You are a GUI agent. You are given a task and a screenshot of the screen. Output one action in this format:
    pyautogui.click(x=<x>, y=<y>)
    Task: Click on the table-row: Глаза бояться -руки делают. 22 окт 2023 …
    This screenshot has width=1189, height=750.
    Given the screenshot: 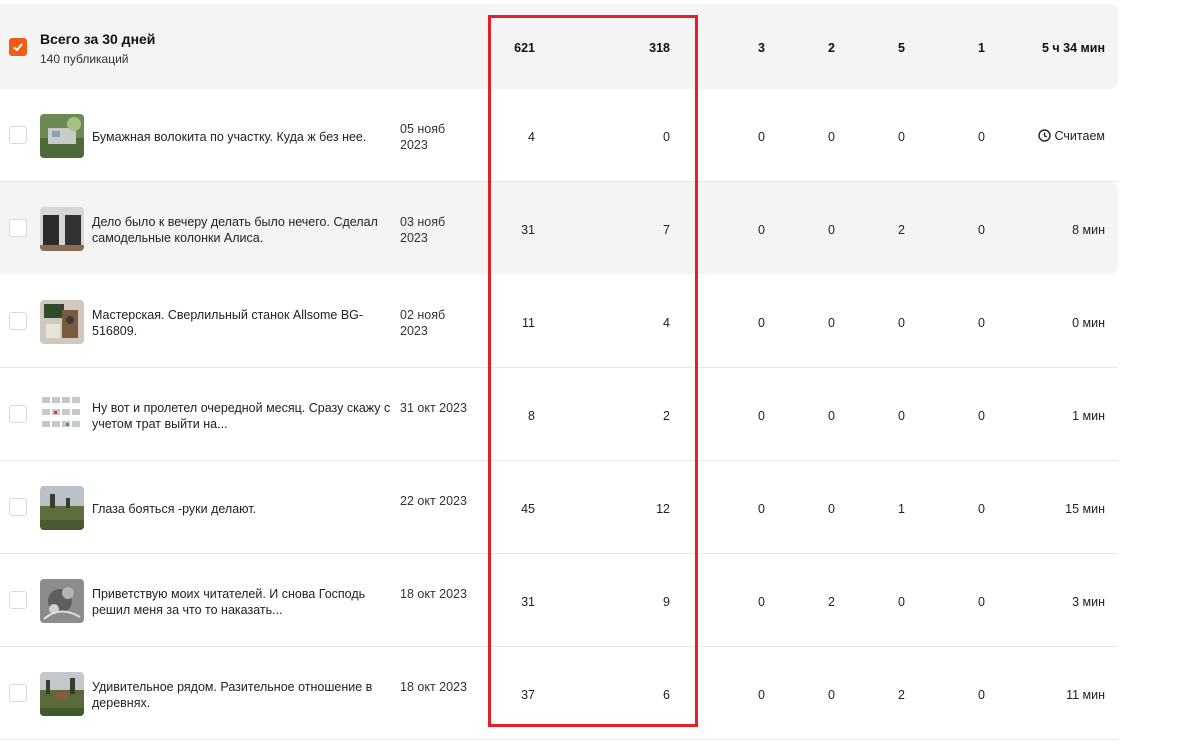 What is the action you would take?
    pyautogui.click(x=559, y=507)
    